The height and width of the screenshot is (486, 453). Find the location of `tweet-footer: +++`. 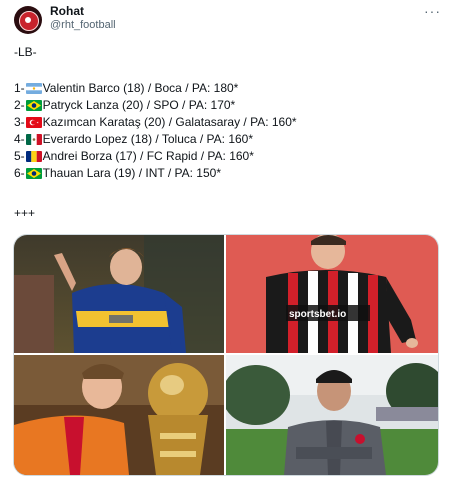

tweet-footer: +++ is located at coordinates (25, 213).